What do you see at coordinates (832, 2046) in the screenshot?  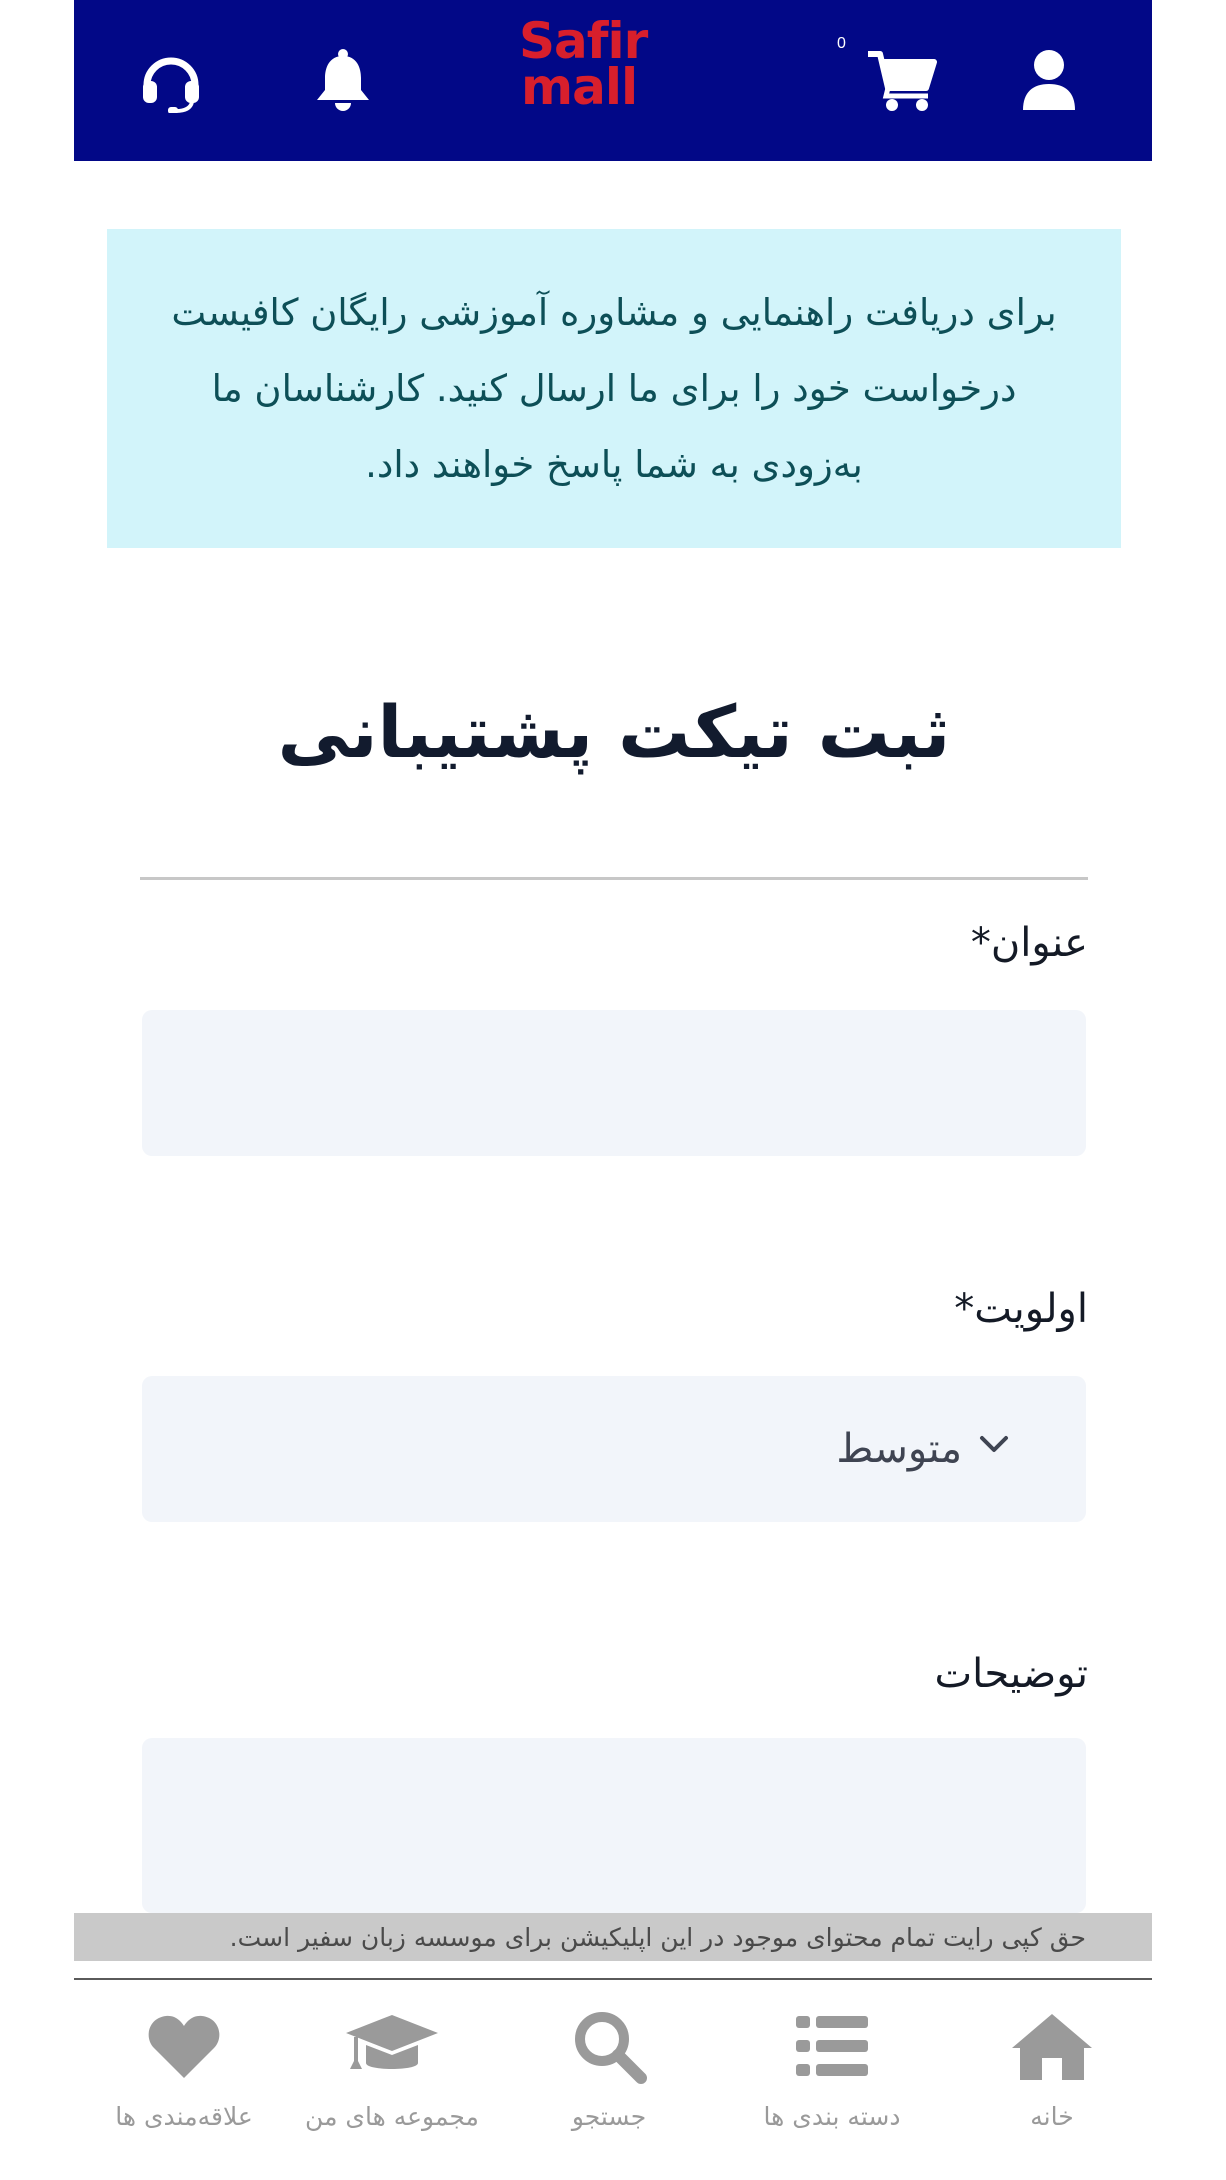 I see `list-icon` at bounding box center [832, 2046].